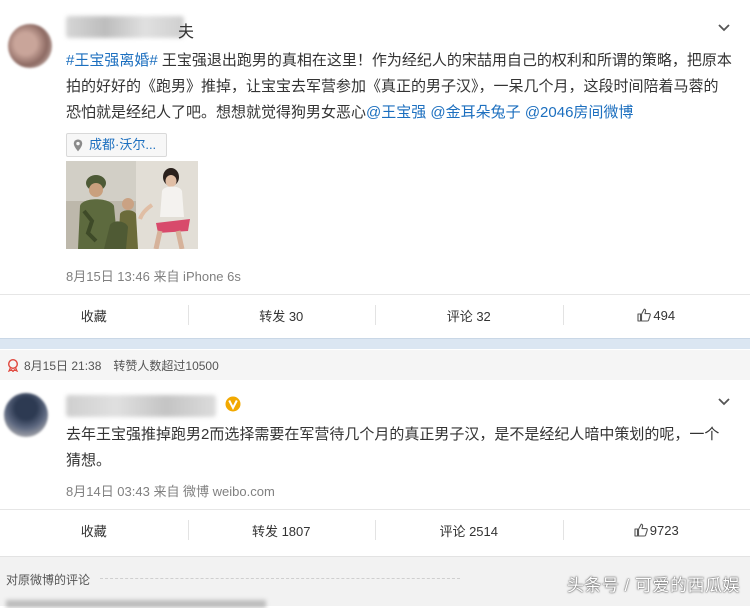 This screenshot has width=750, height=608. I want to click on author-name-suffix: 夫, so click(186, 30).